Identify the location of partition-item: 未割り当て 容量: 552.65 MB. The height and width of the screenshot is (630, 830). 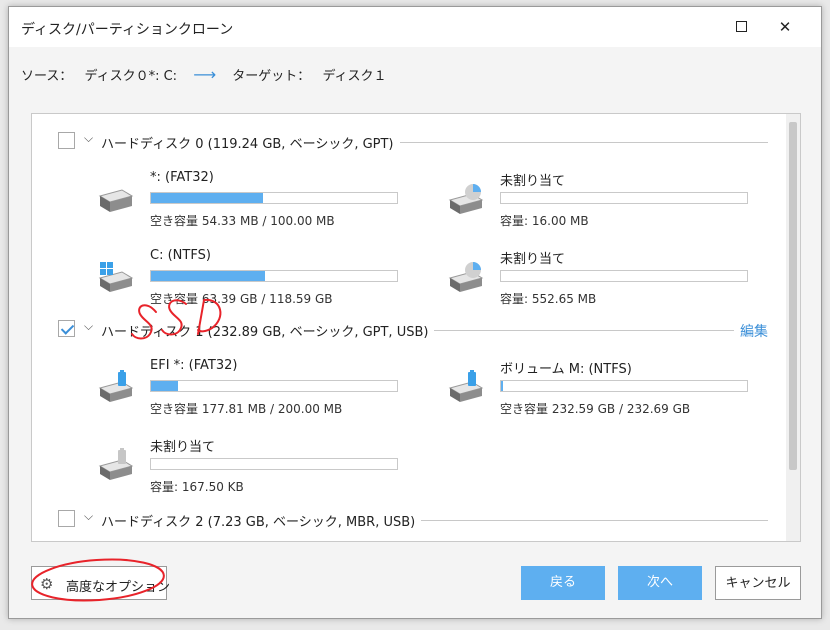
(606, 279).